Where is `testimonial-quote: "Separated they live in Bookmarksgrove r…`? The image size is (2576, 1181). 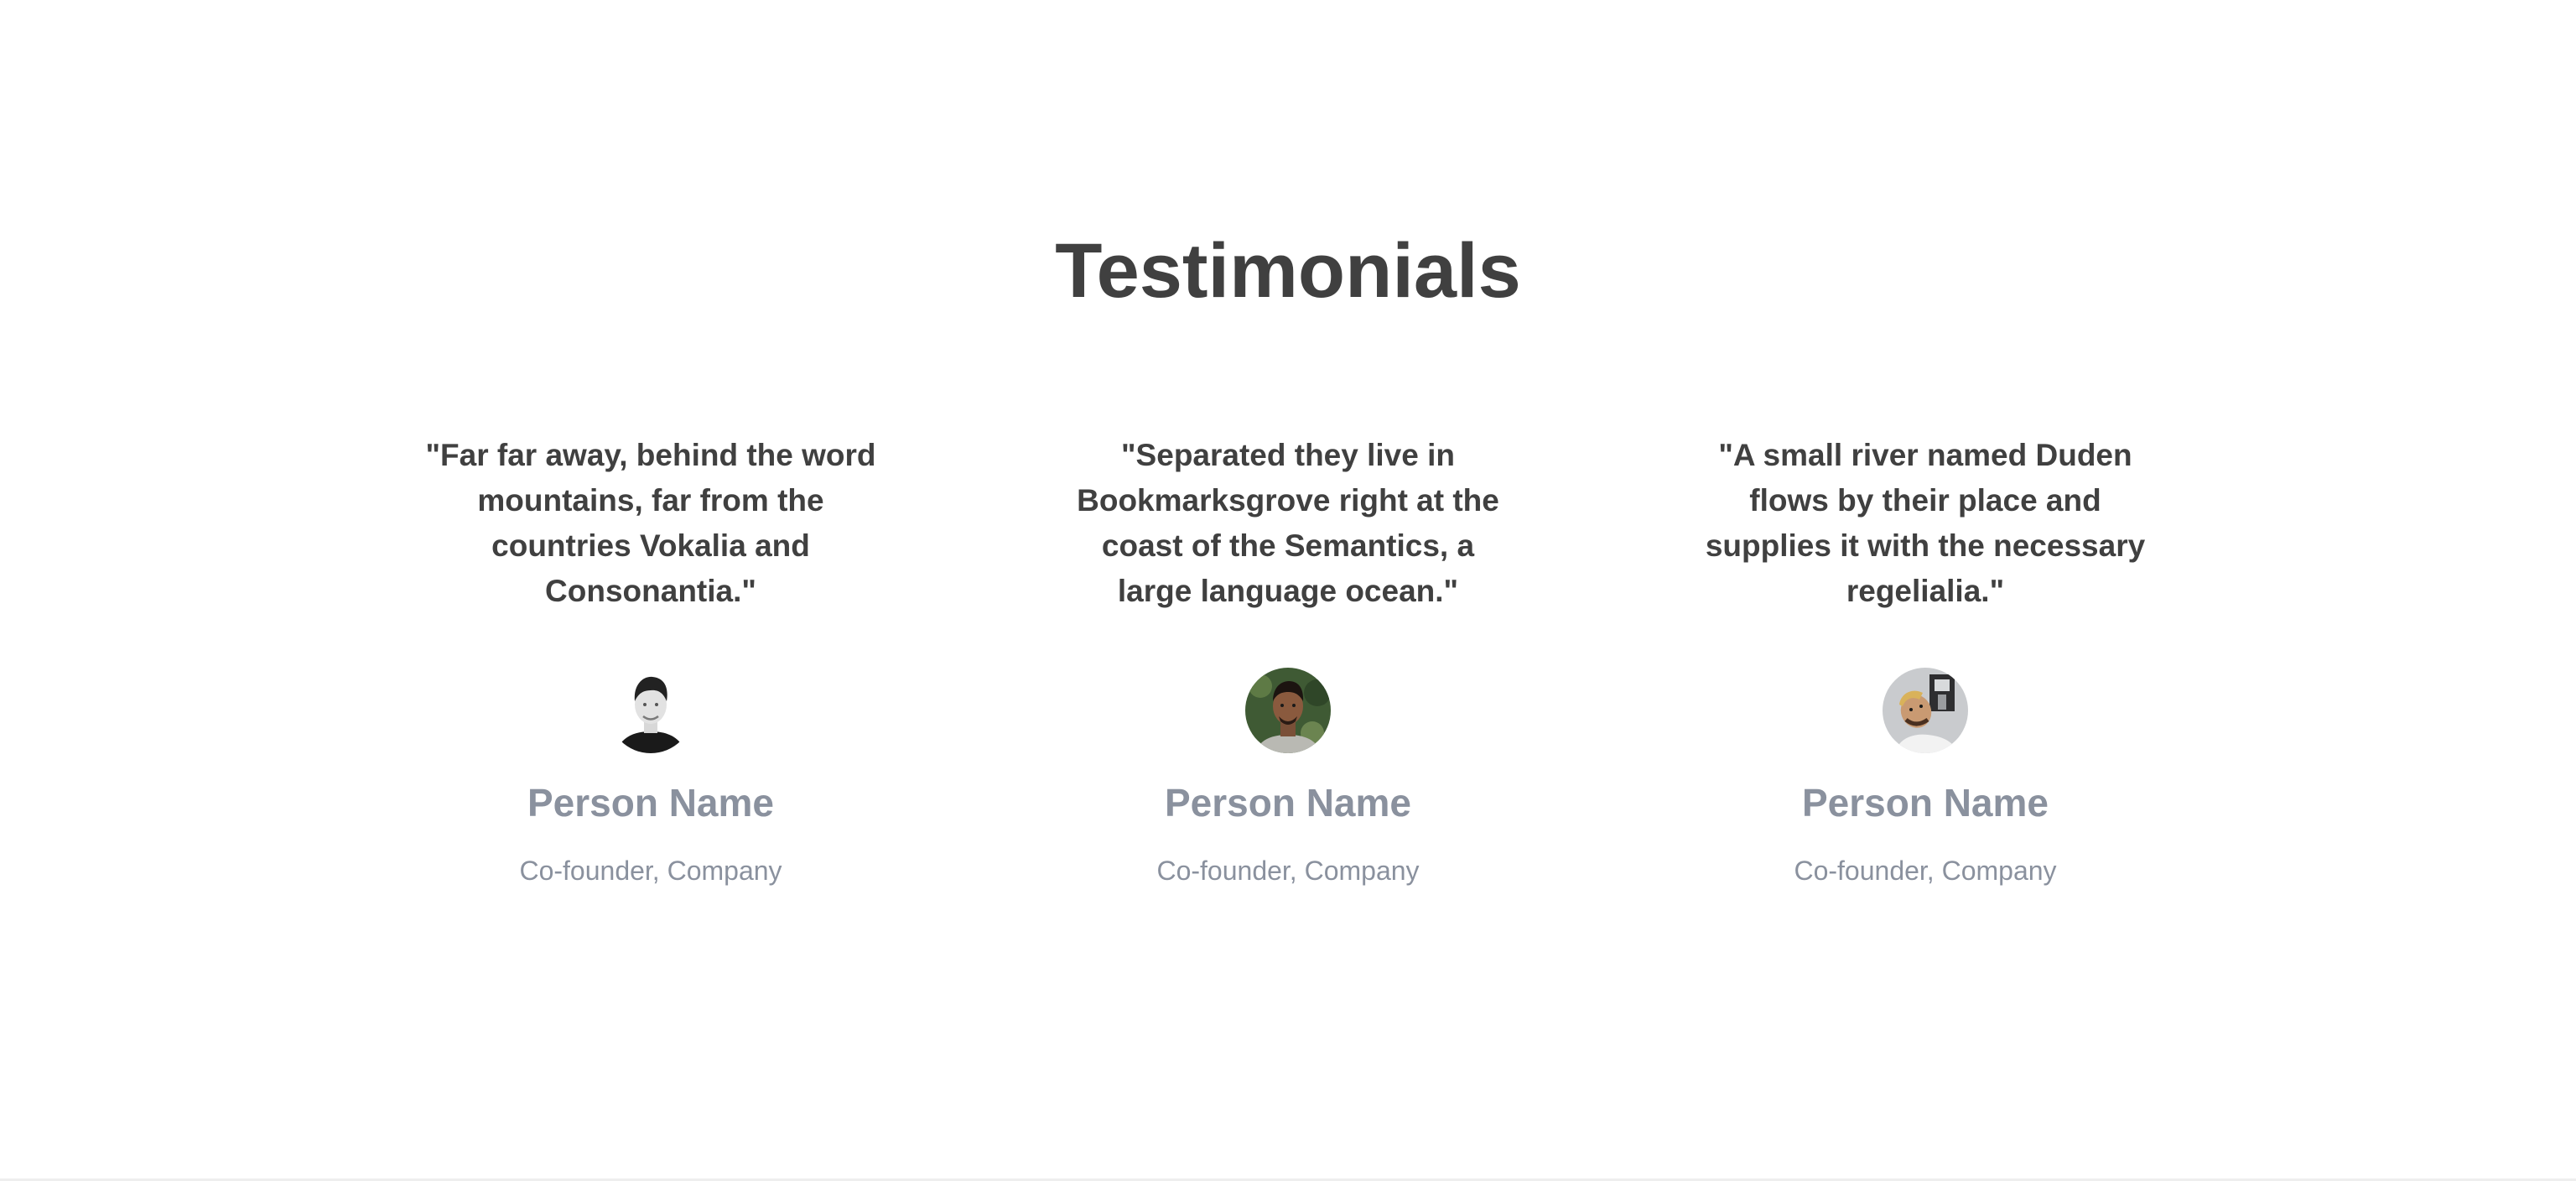
testimonial-quote: "Separated they live in Bookmarksgrove r… is located at coordinates (1288, 523).